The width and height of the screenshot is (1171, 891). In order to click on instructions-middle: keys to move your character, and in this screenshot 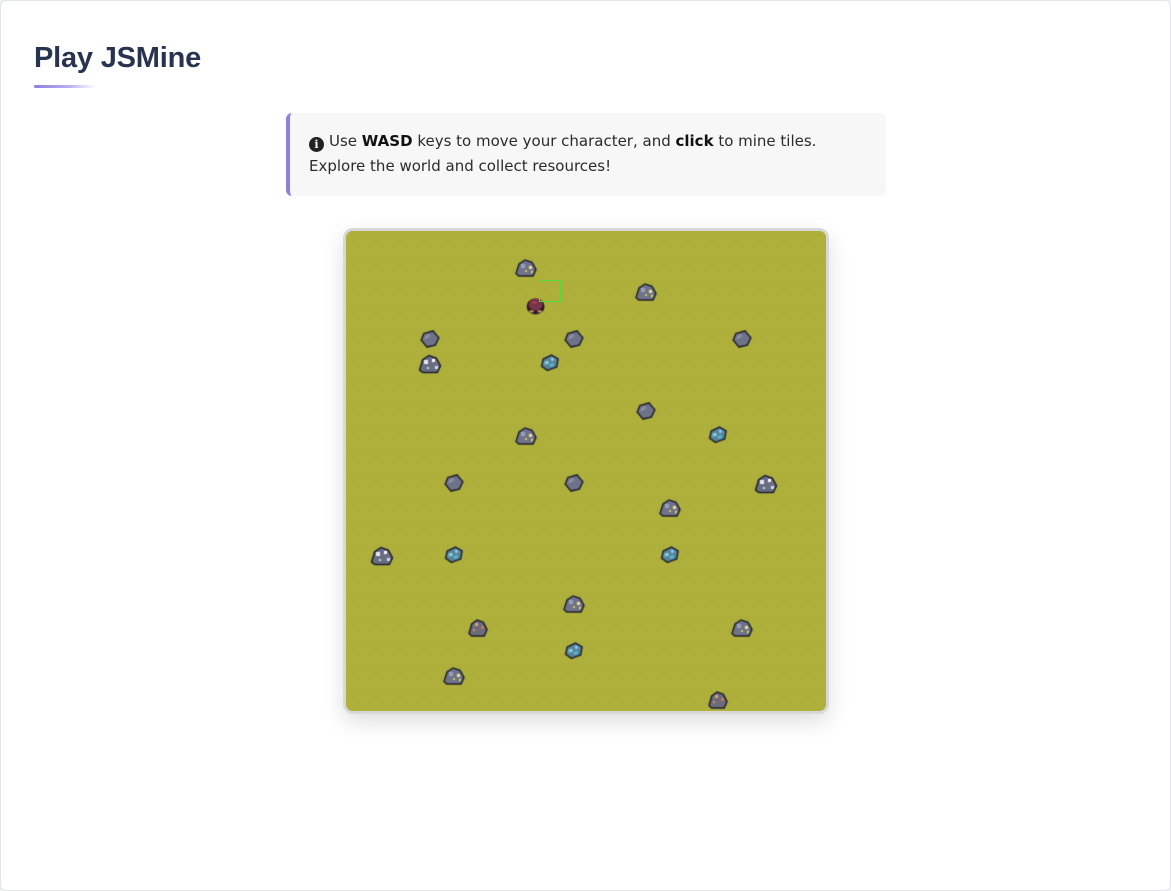, I will do `click(544, 141)`.